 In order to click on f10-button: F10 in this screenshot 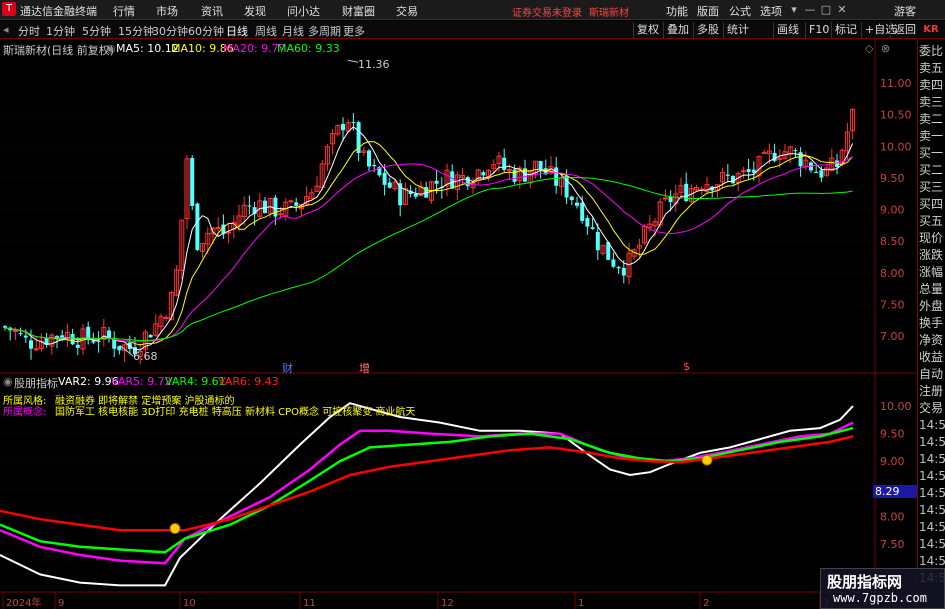, I will do `click(818, 30)`.